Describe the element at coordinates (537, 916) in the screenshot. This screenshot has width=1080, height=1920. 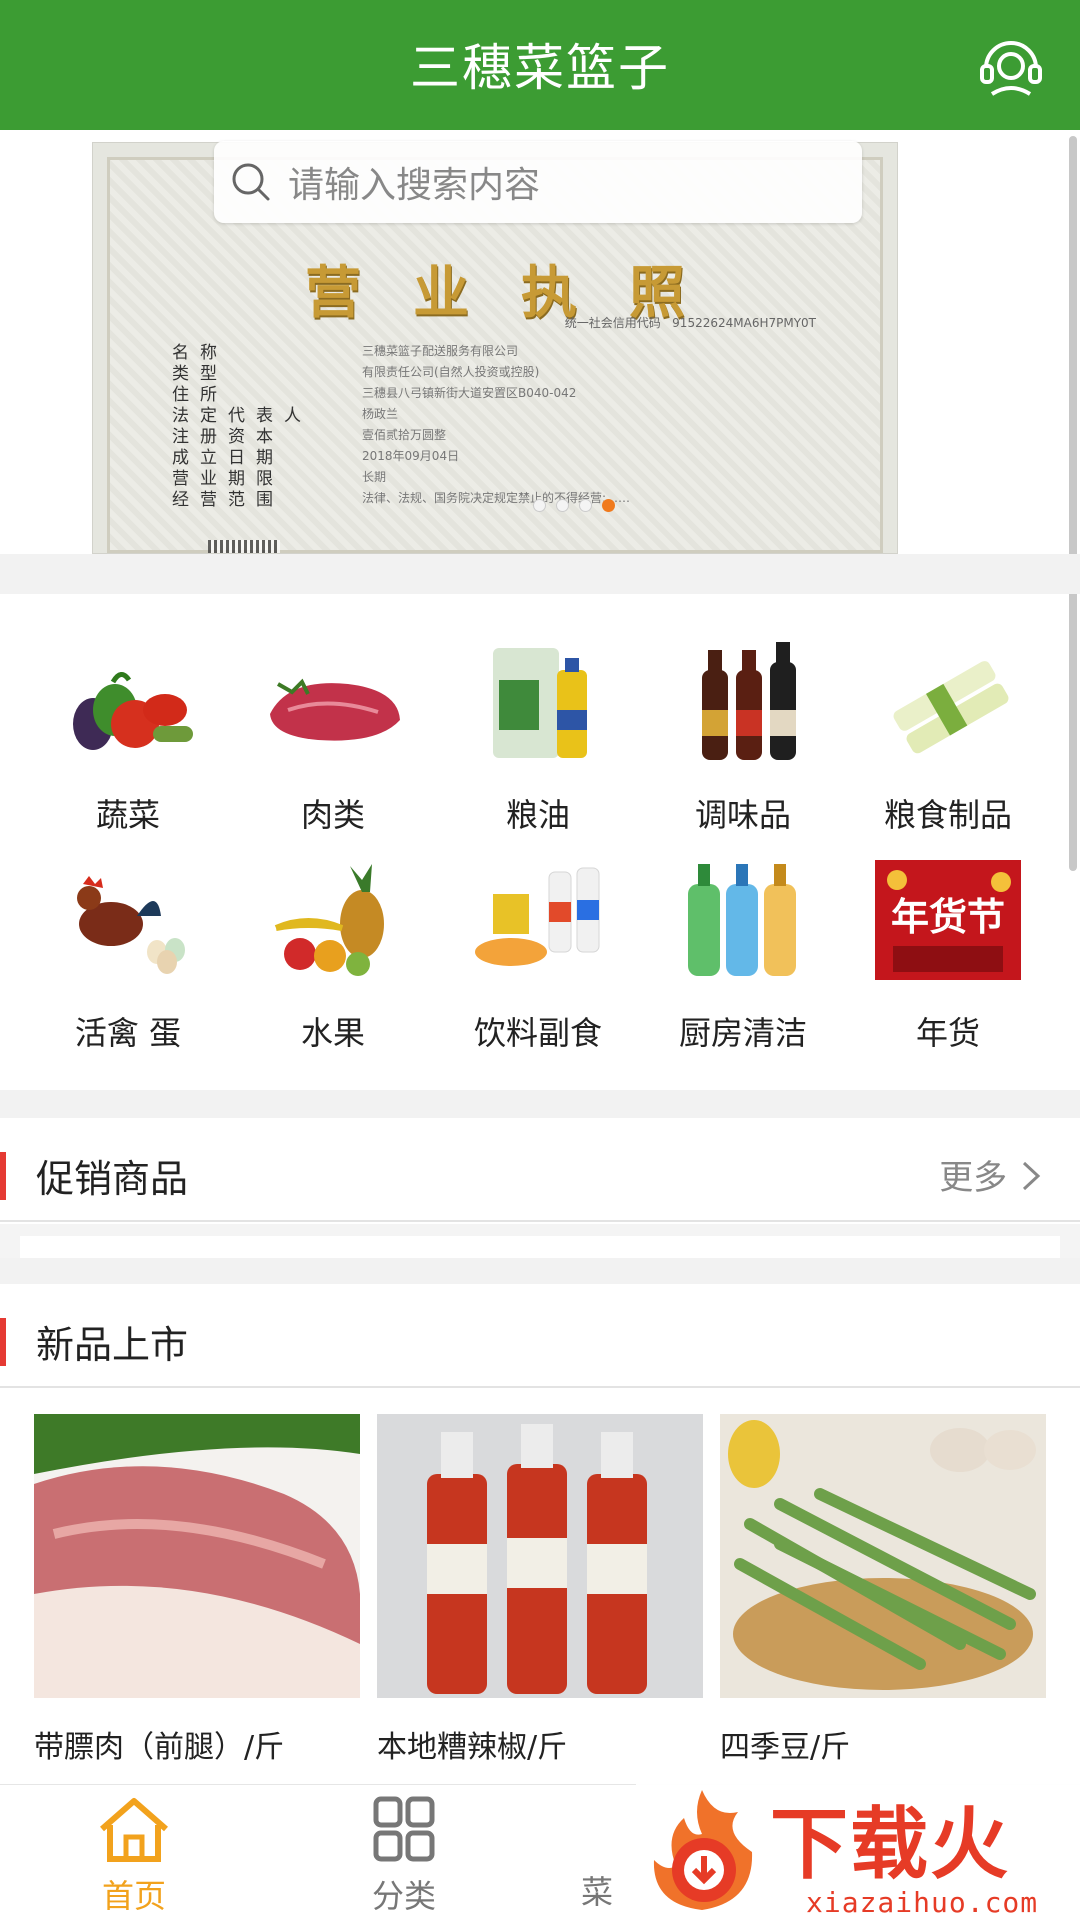
I see `drinks-snacks-icon` at that location.